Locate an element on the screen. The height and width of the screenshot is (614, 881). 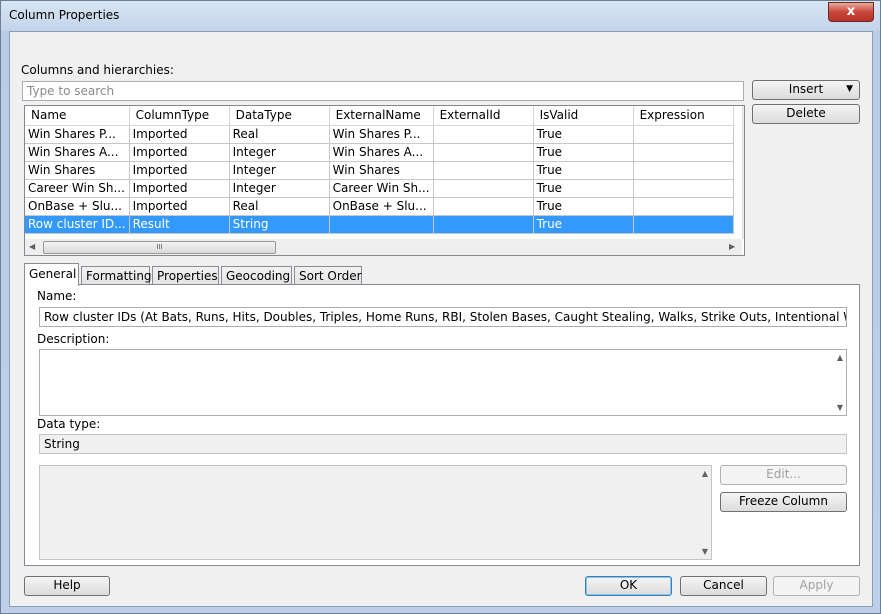
table-row: Row cluster ID... Result String True is located at coordinates (379, 224).